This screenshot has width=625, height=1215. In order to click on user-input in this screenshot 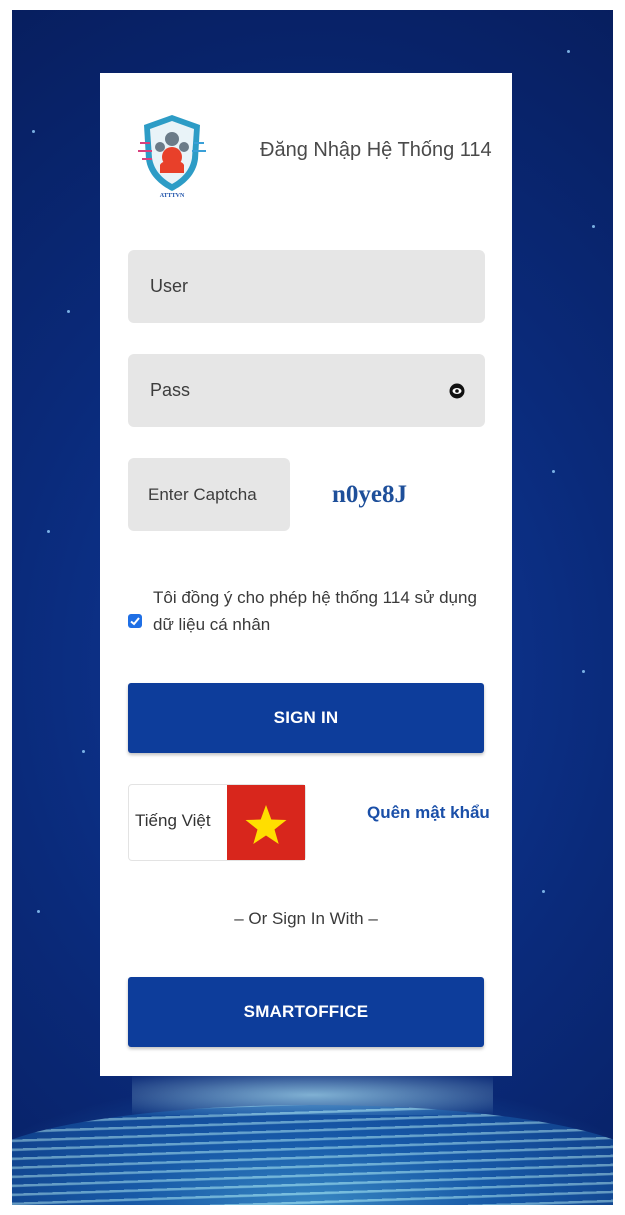, I will do `click(306, 286)`.